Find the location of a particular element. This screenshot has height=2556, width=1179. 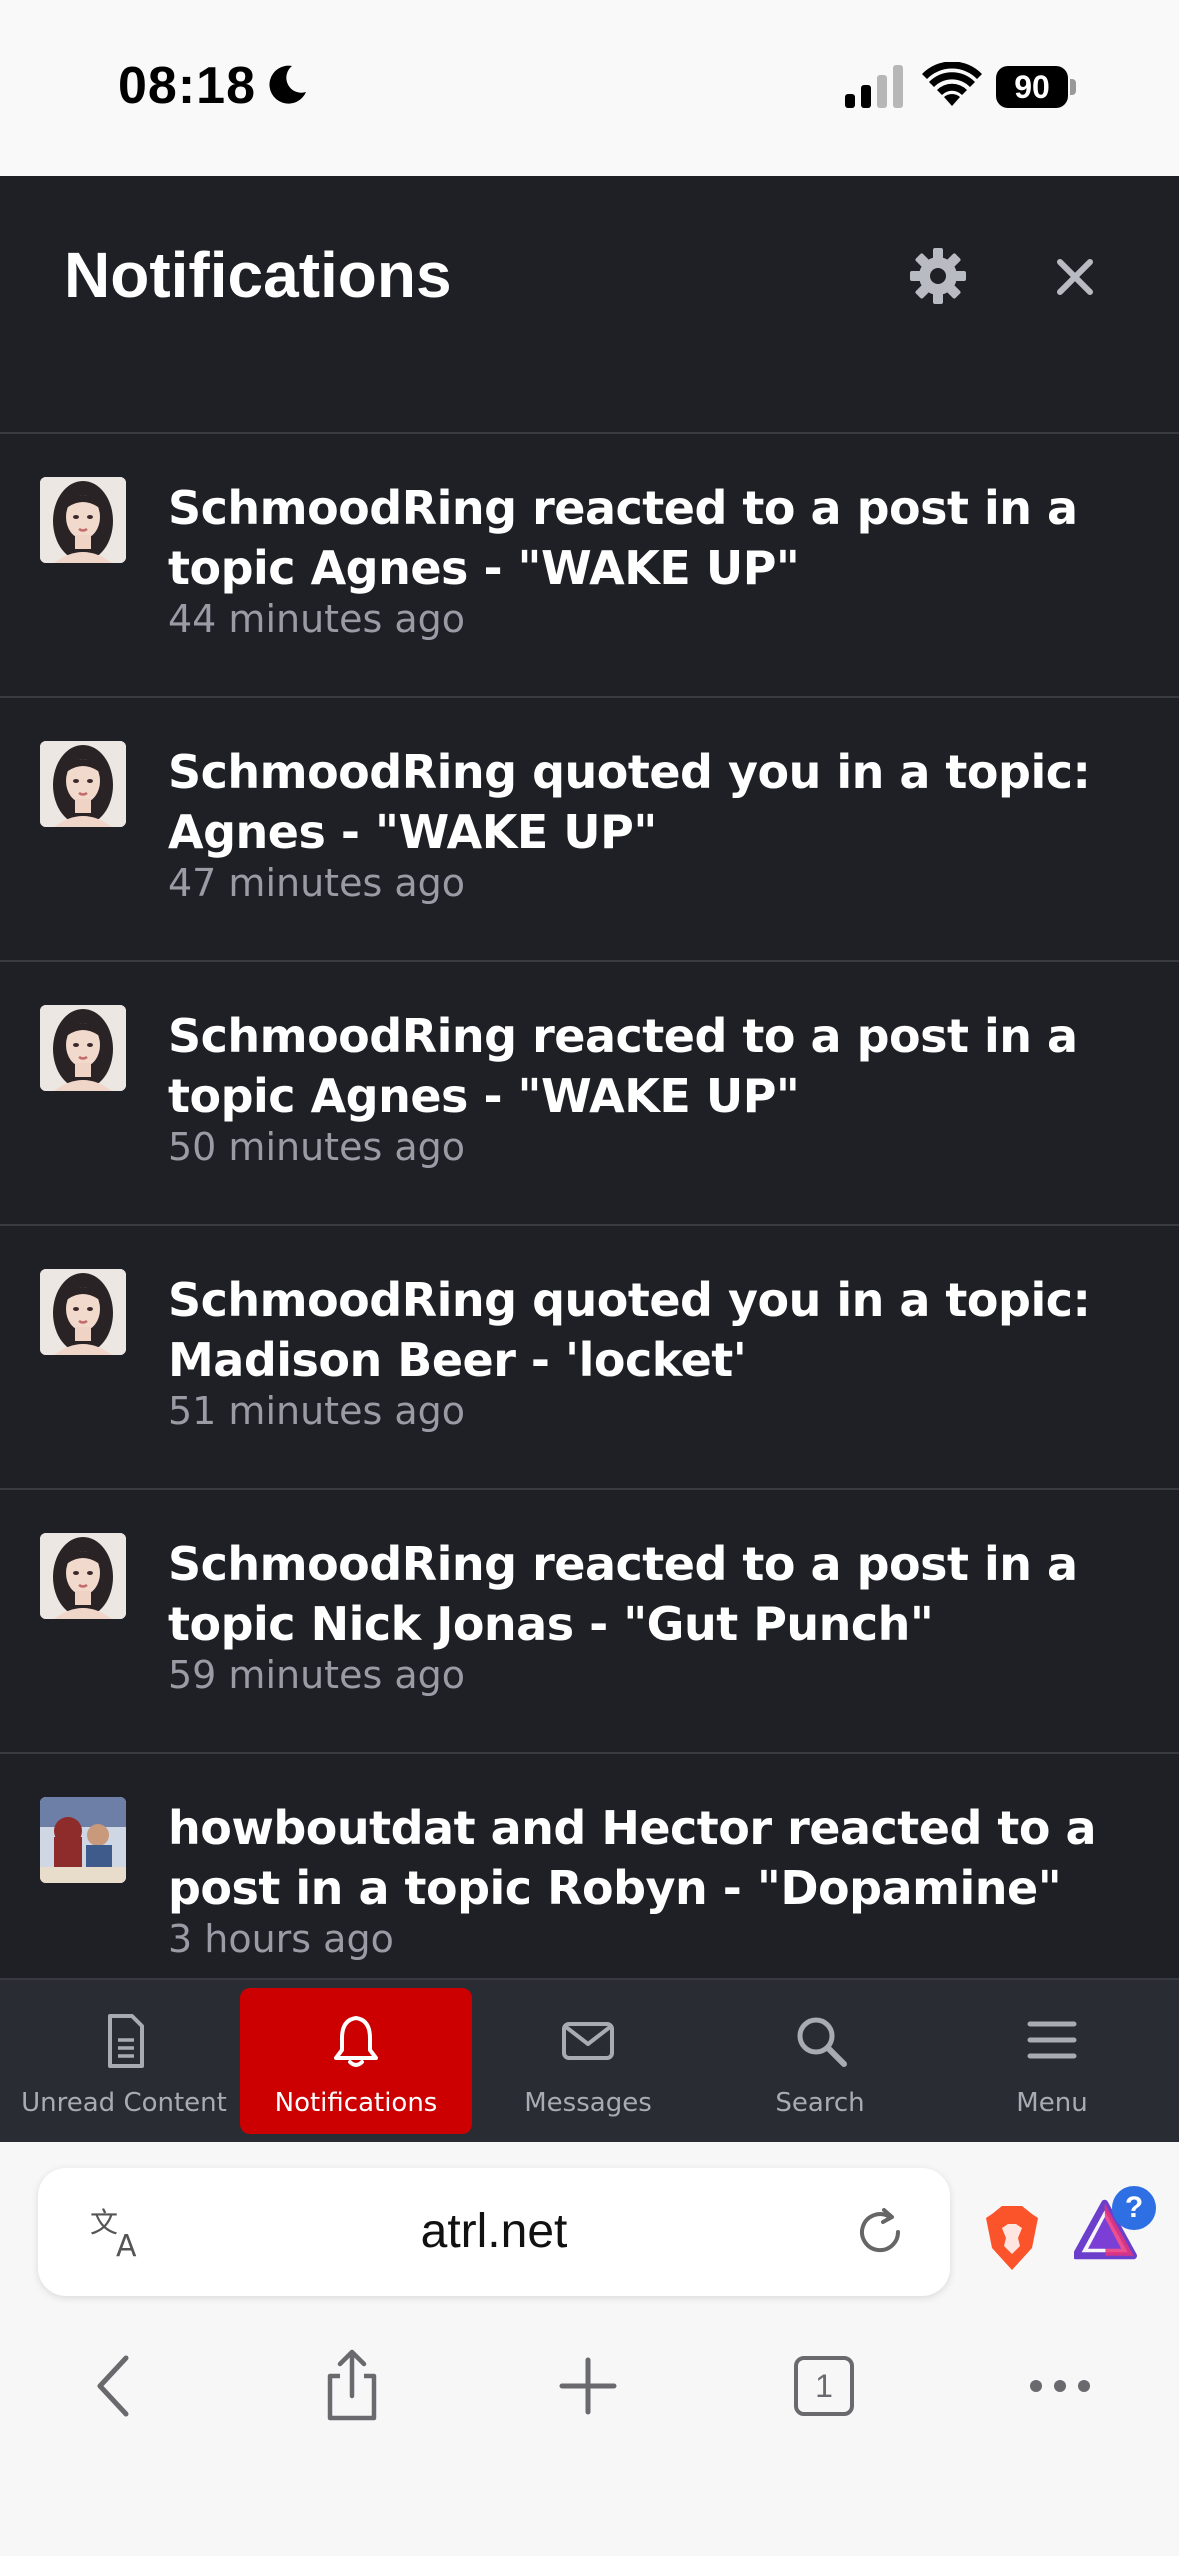

status-time: 08:18 is located at coordinates (187, 86).